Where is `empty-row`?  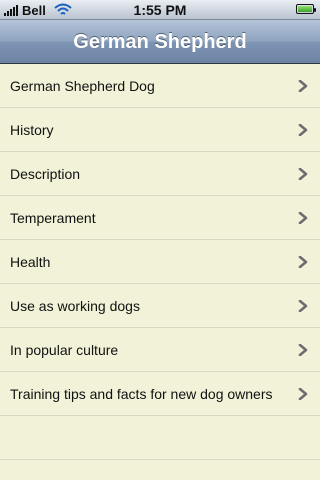 empty-row is located at coordinates (160, 438).